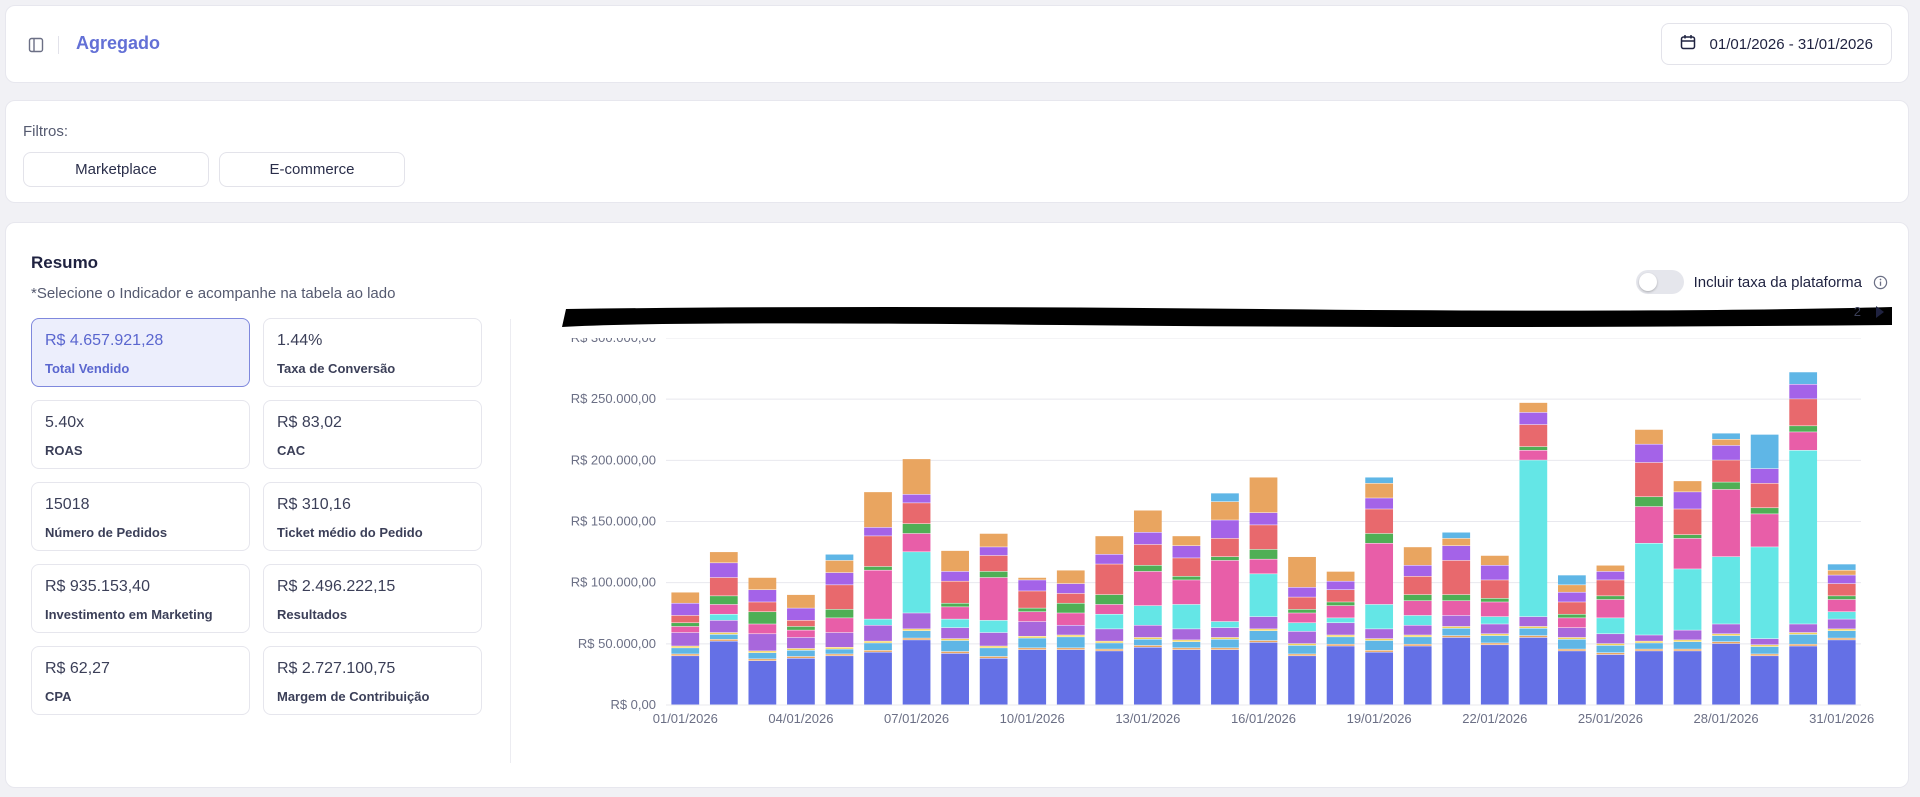 This screenshot has width=1920, height=797. I want to click on kpi-card-roas: 5.40x ROAS, so click(140, 434).